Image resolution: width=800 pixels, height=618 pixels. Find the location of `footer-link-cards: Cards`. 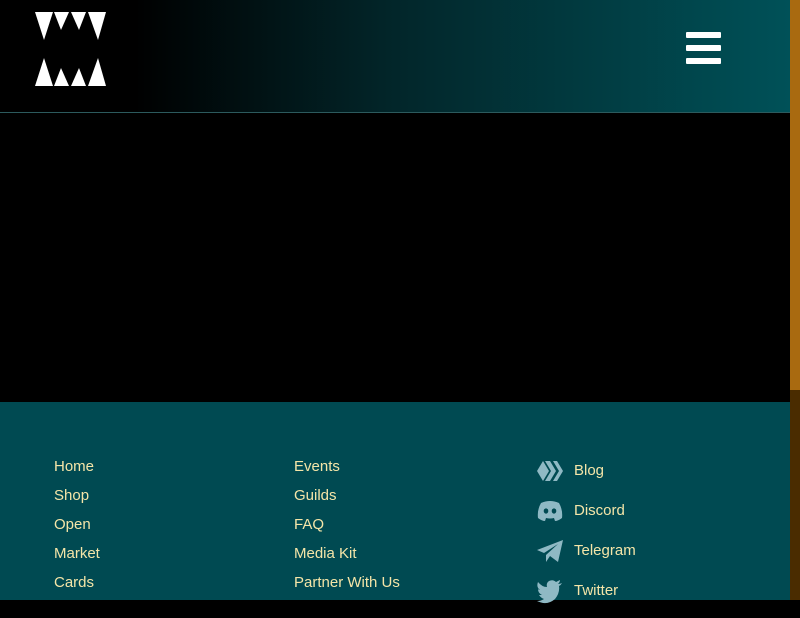

footer-link-cards: Cards is located at coordinates (77, 588).